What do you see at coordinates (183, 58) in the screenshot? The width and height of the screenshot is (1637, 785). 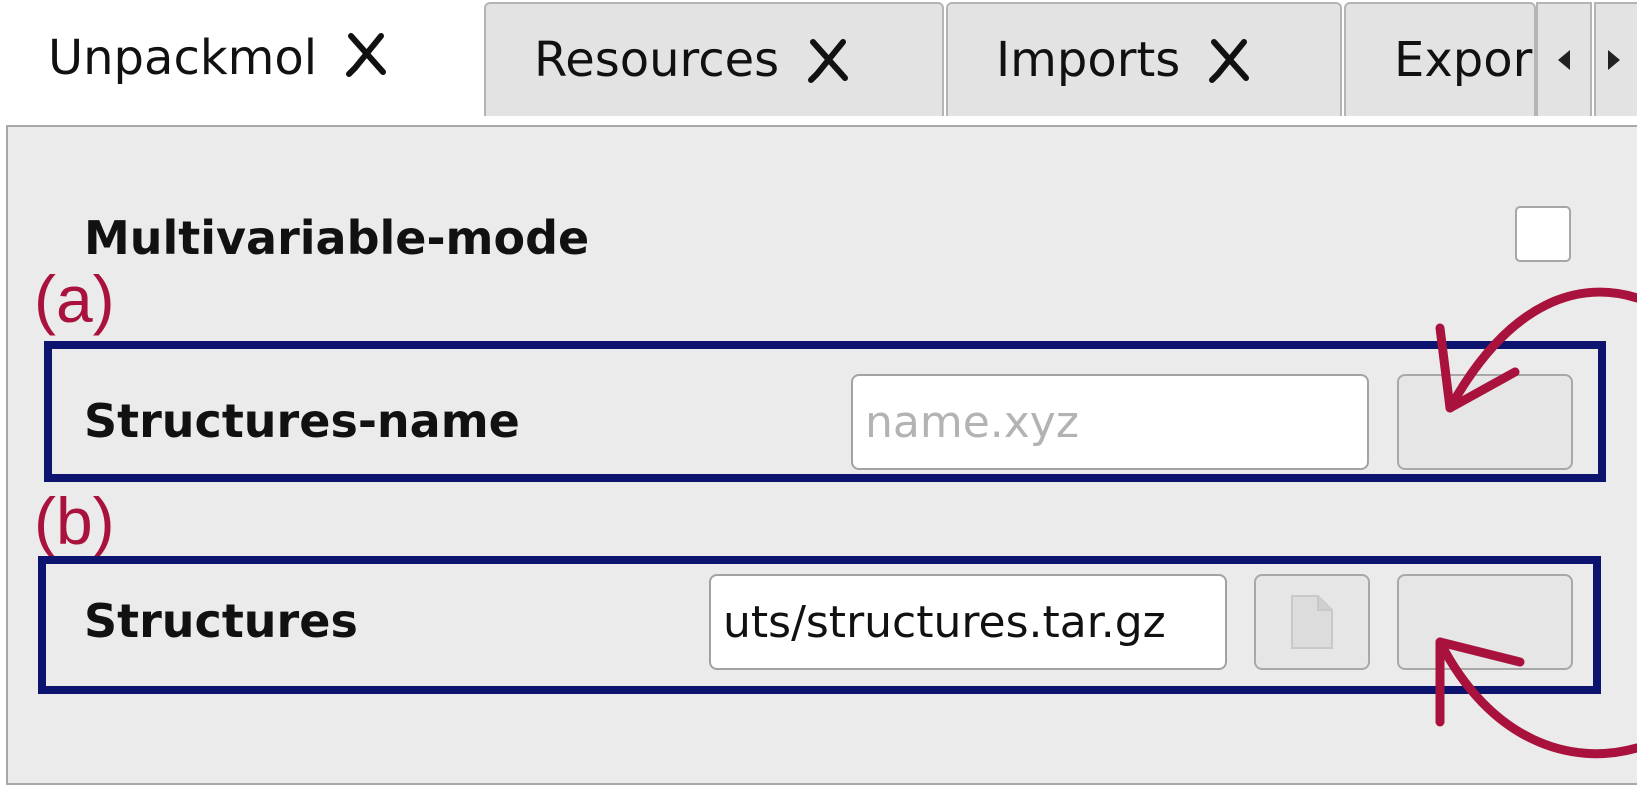 I see `tab-label: Unpackmol` at bounding box center [183, 58].